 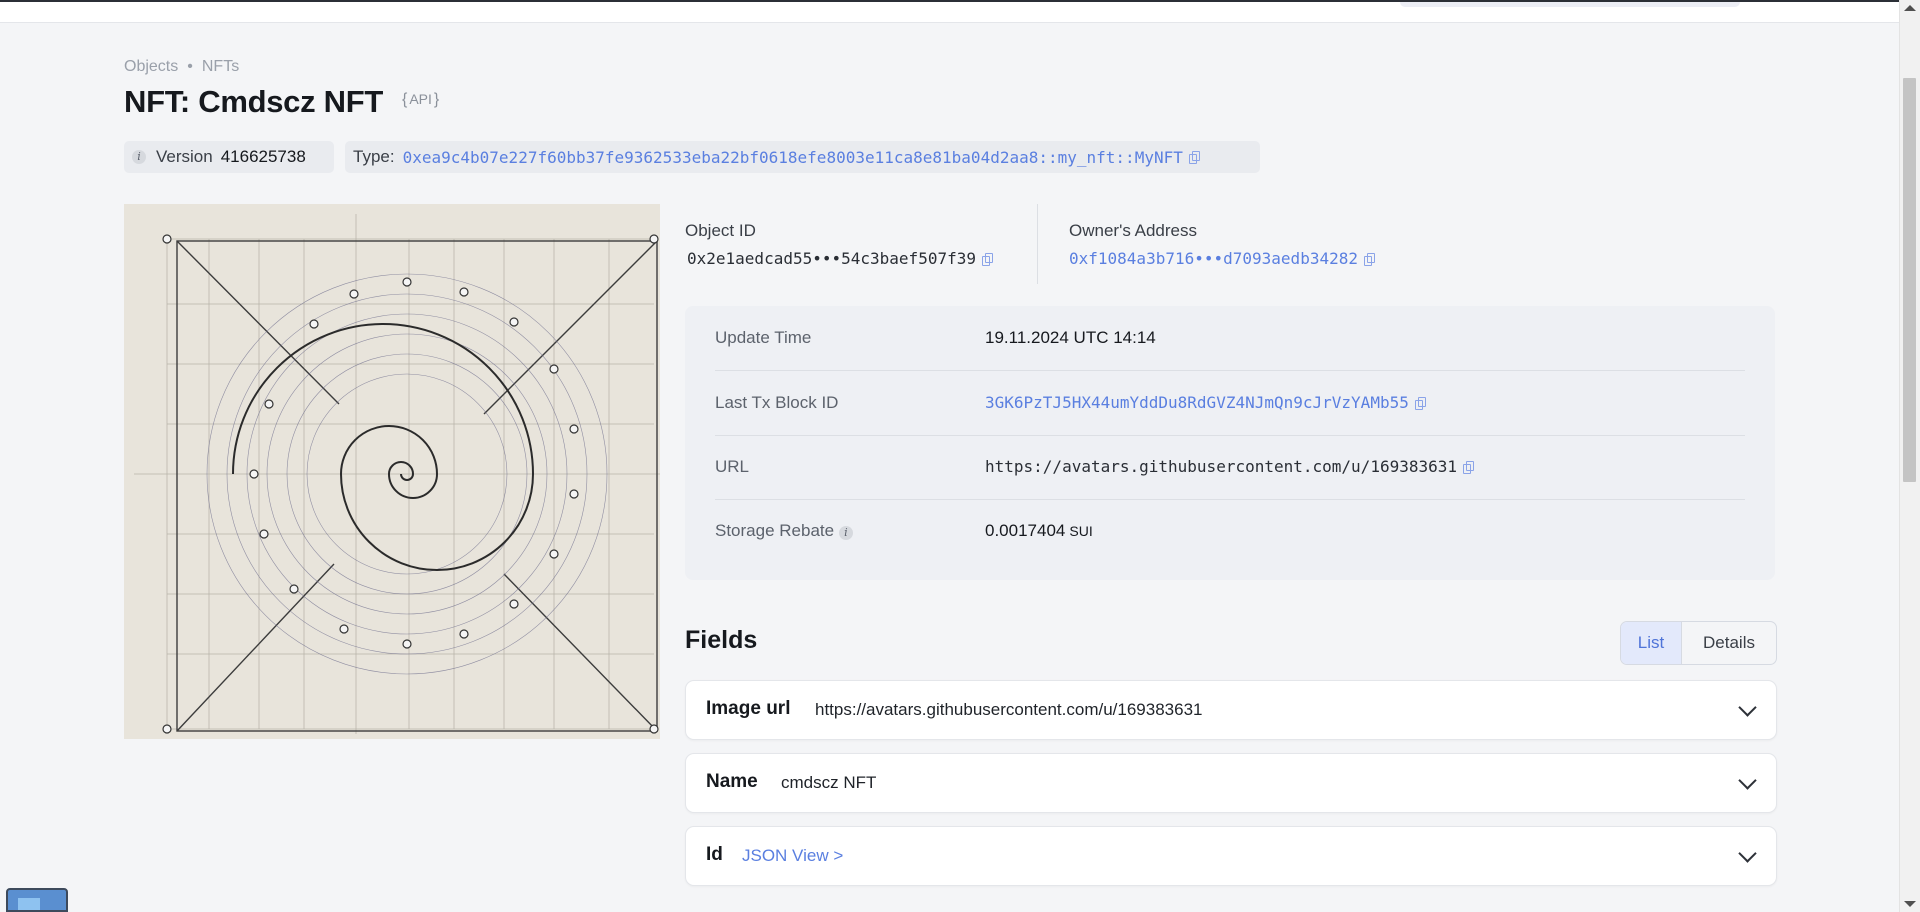 I want to click on owner-address-label: Owner's Address, so click(x=1133, y=230).